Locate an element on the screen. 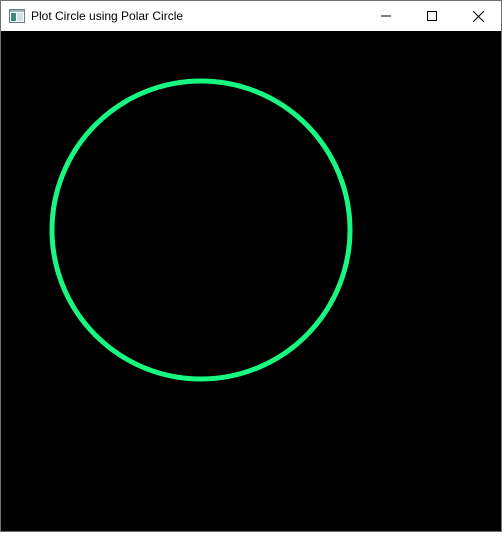 The height and width of the screenshot is (536, 502). minimize-button is located at coordinates (386, 16).